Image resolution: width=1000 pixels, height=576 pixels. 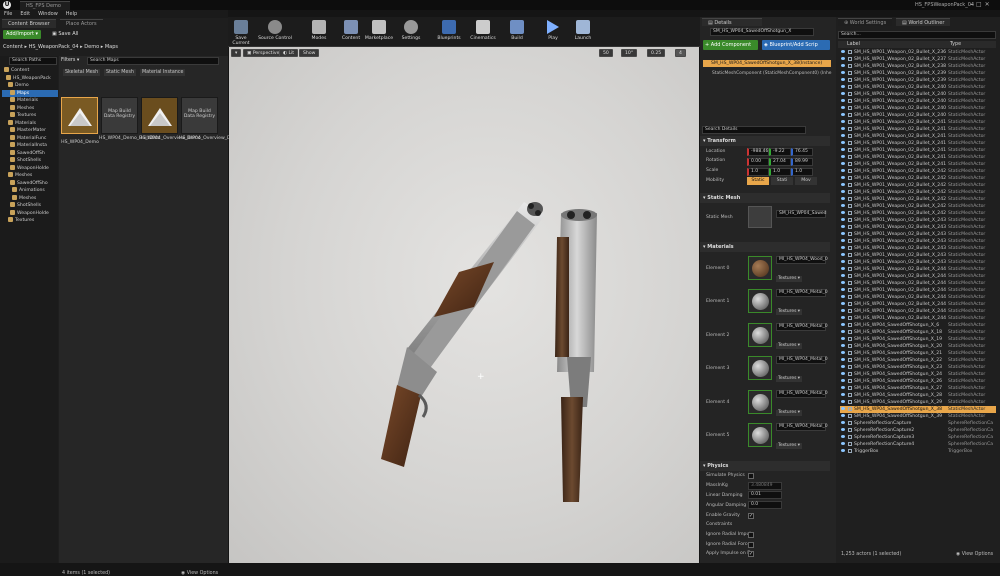 What do you see at coordinates (163, 72) in the screenshot?
I see `filter-tab-material: Material Instance` at bounding box center [163, 72].